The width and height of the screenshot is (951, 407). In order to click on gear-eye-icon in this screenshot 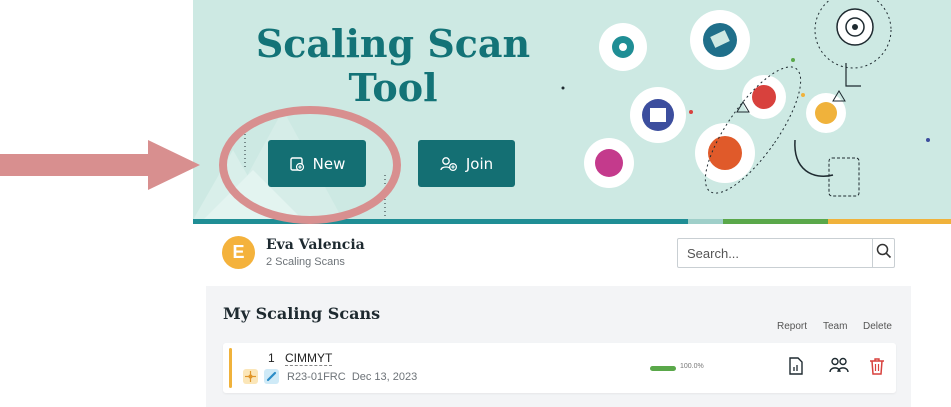, I will do `click(623, 47)`.